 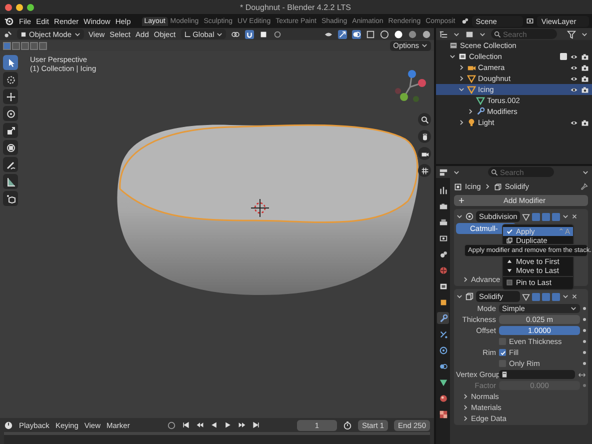 What do you see at coordinates (295, 7) in the screenshot?
I see `window-title: * Doughnut - Blender 4.2.2 LTS` at bounding box center [295, 7].